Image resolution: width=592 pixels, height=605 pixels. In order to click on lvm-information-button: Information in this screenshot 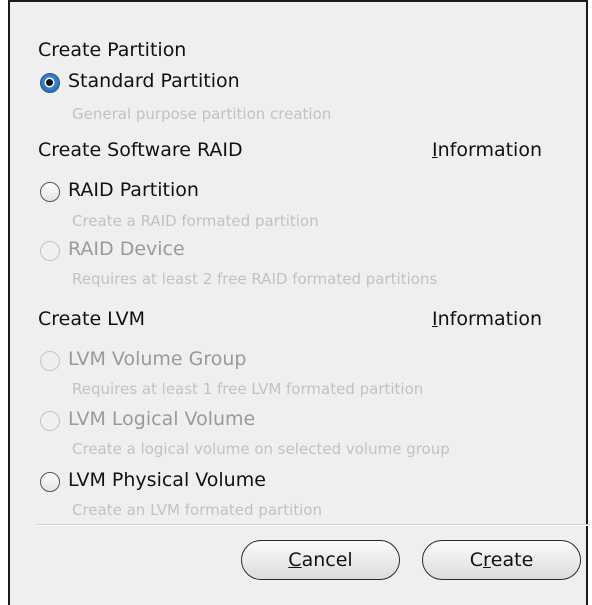, I will do `click(487, 319)`.